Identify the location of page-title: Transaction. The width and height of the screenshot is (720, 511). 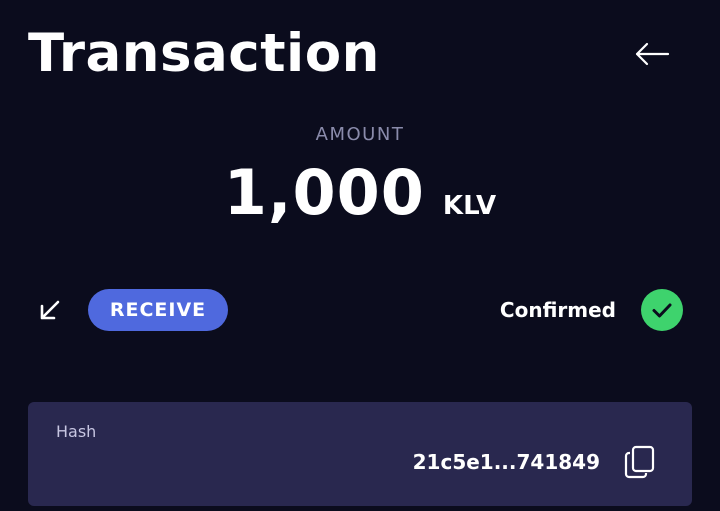
(204, 53).